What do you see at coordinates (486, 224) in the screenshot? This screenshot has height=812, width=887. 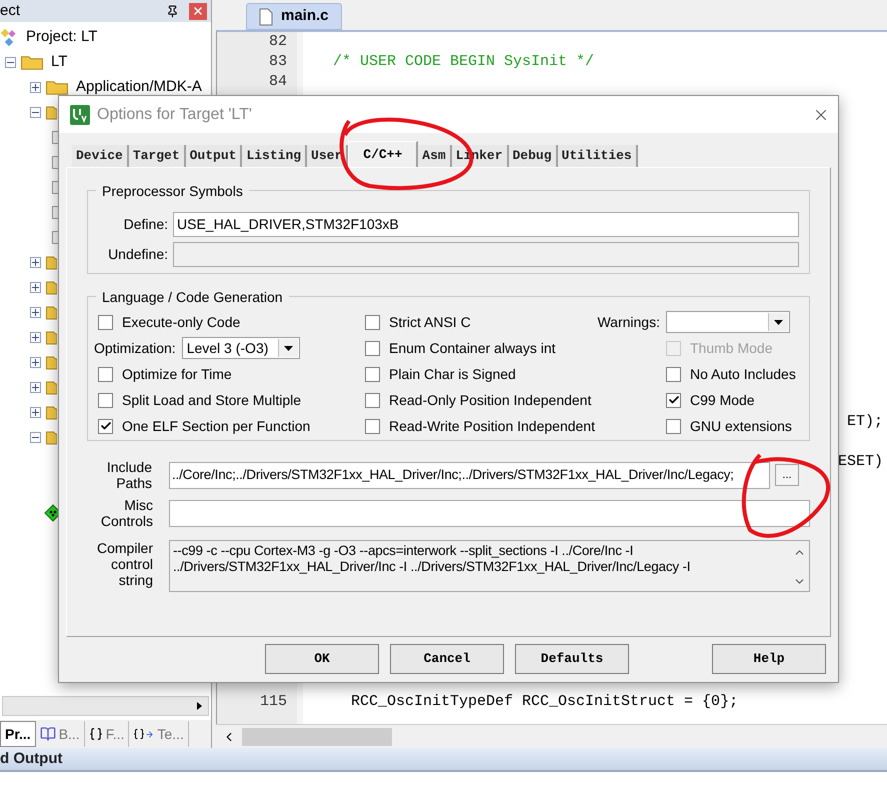 I see `define-field: USE_HAL_DRIVER,STM32F103xB` at bounding box center [486, 224].